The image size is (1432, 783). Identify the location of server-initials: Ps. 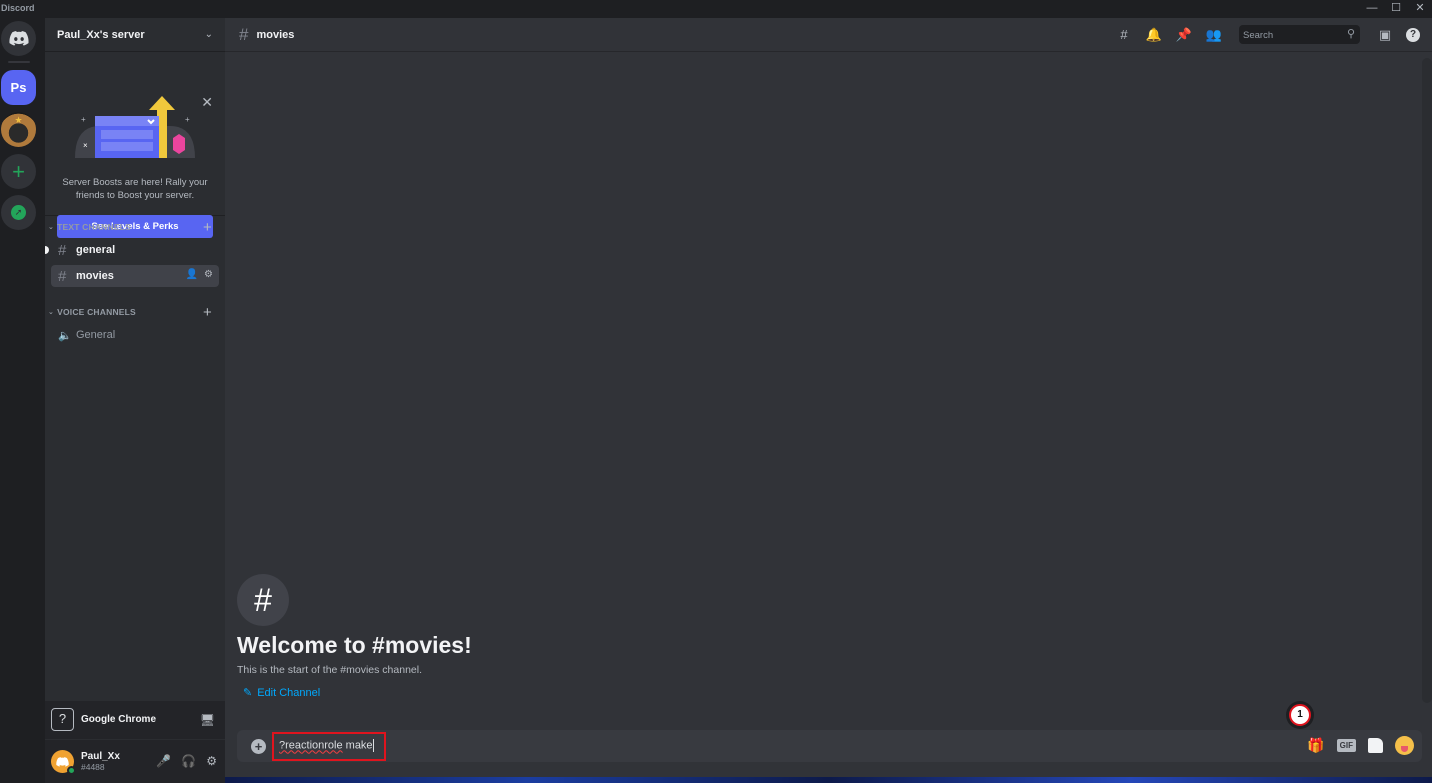
(18, 87).